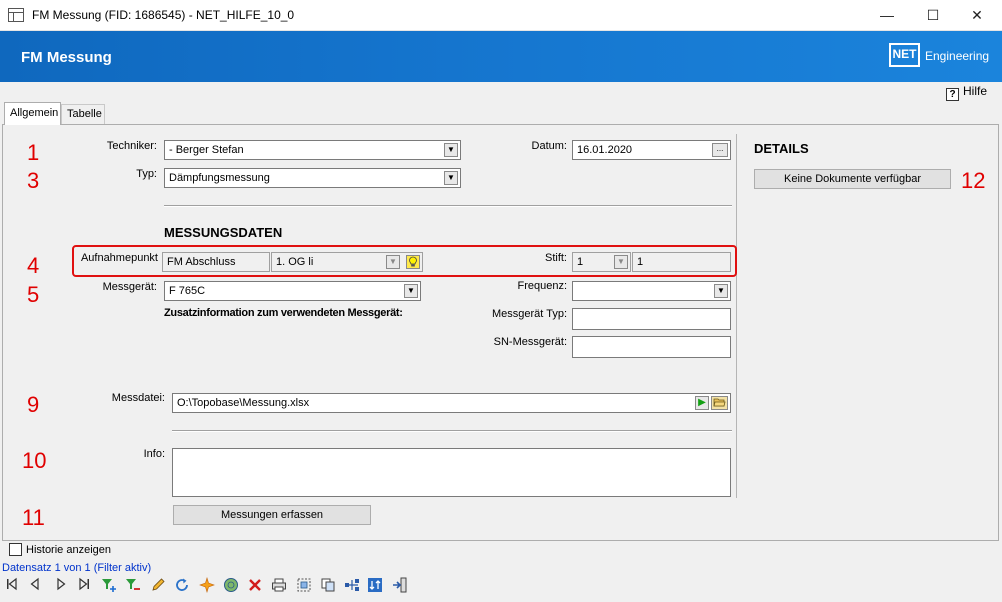 The image size is (1002, 602). Describe the element at coordinates (719, 403) in the screenshot. I see `folder-open-icon` at that location.